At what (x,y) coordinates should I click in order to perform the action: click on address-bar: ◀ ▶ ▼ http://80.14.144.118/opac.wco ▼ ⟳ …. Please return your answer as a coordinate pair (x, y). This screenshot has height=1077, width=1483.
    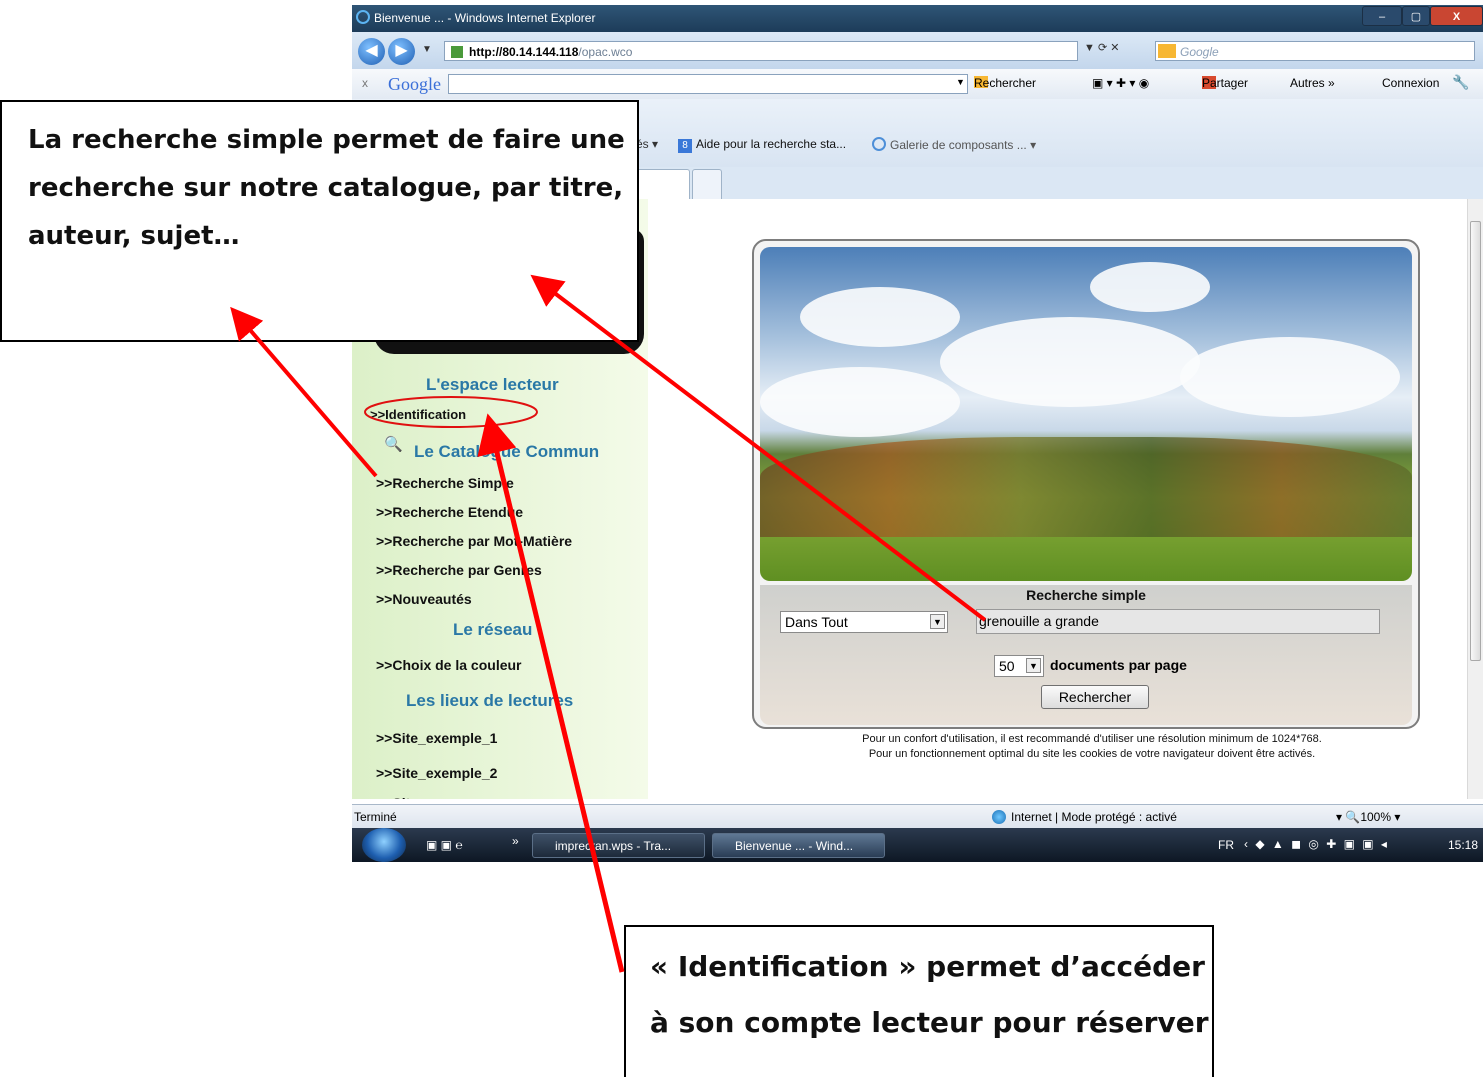
    Looking at the image, I should click on (917, 50).